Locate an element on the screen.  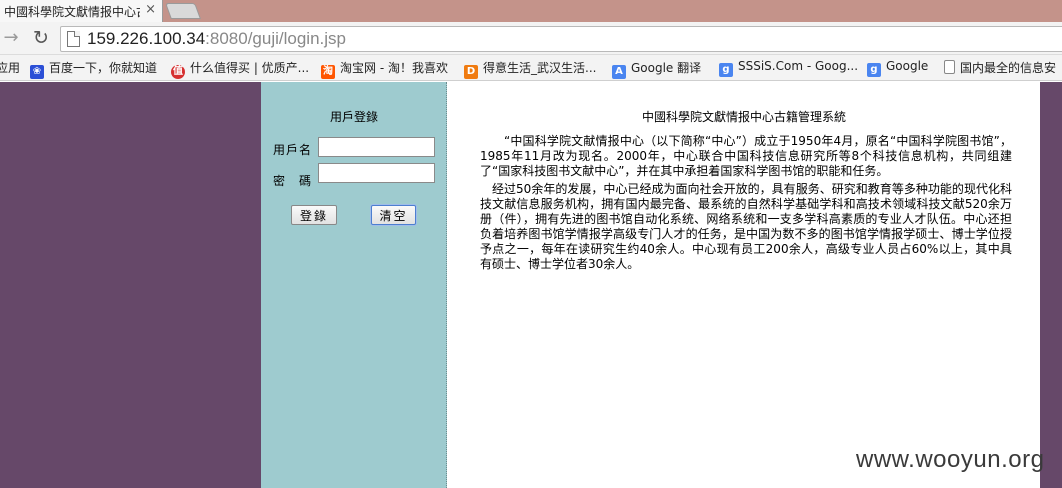
tab-title: 中國科學院文獻情报中心古 is located at coordinates (72, 12).